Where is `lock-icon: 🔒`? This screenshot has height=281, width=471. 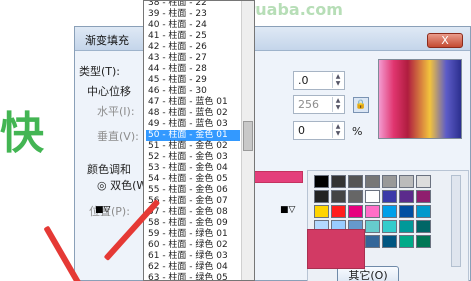 lock-icon: 🔒 is located at coordinates (361, 105).